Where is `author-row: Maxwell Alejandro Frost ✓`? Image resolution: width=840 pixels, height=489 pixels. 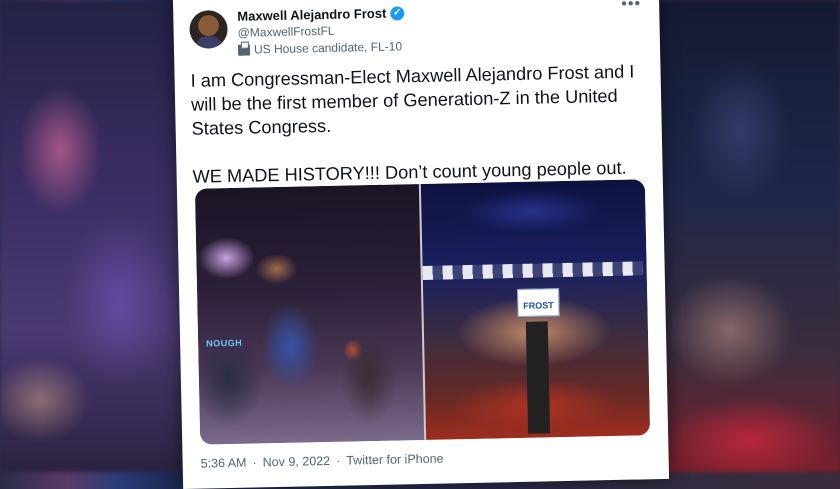
author-row: Maxwell Alejandro Frost ✓ is located at coordinates (321, 14).